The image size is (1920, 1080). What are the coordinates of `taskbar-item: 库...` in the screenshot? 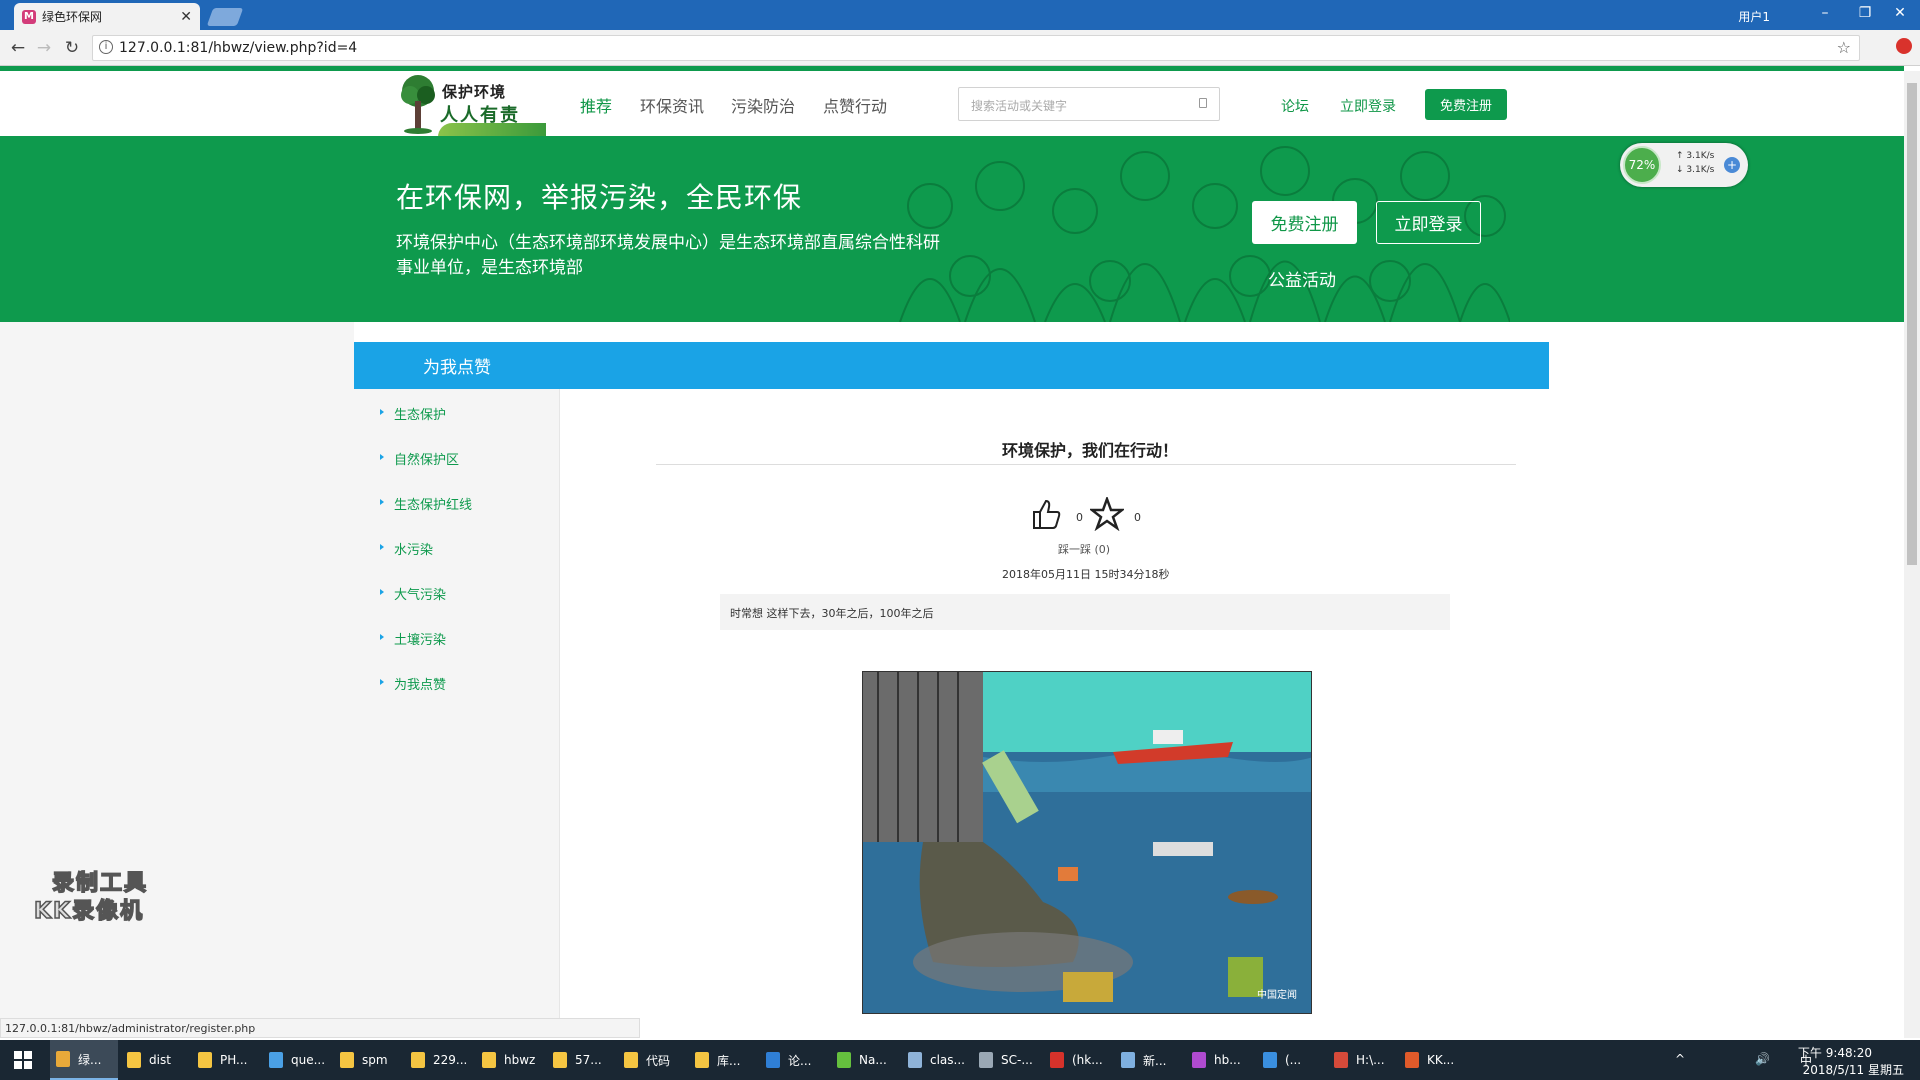 It's located at (723, 1060).